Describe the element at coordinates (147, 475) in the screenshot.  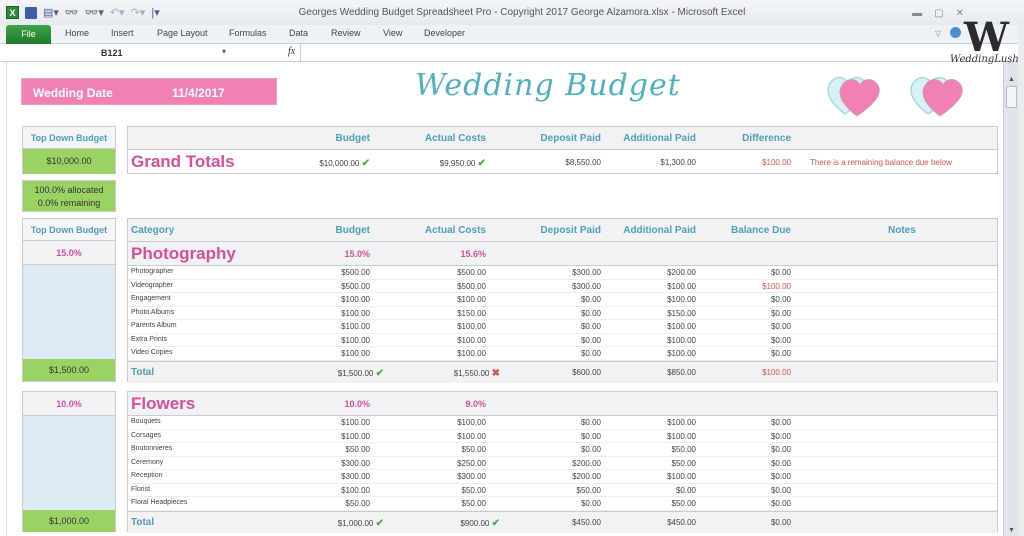
I see `item-name: Reception` at that location.